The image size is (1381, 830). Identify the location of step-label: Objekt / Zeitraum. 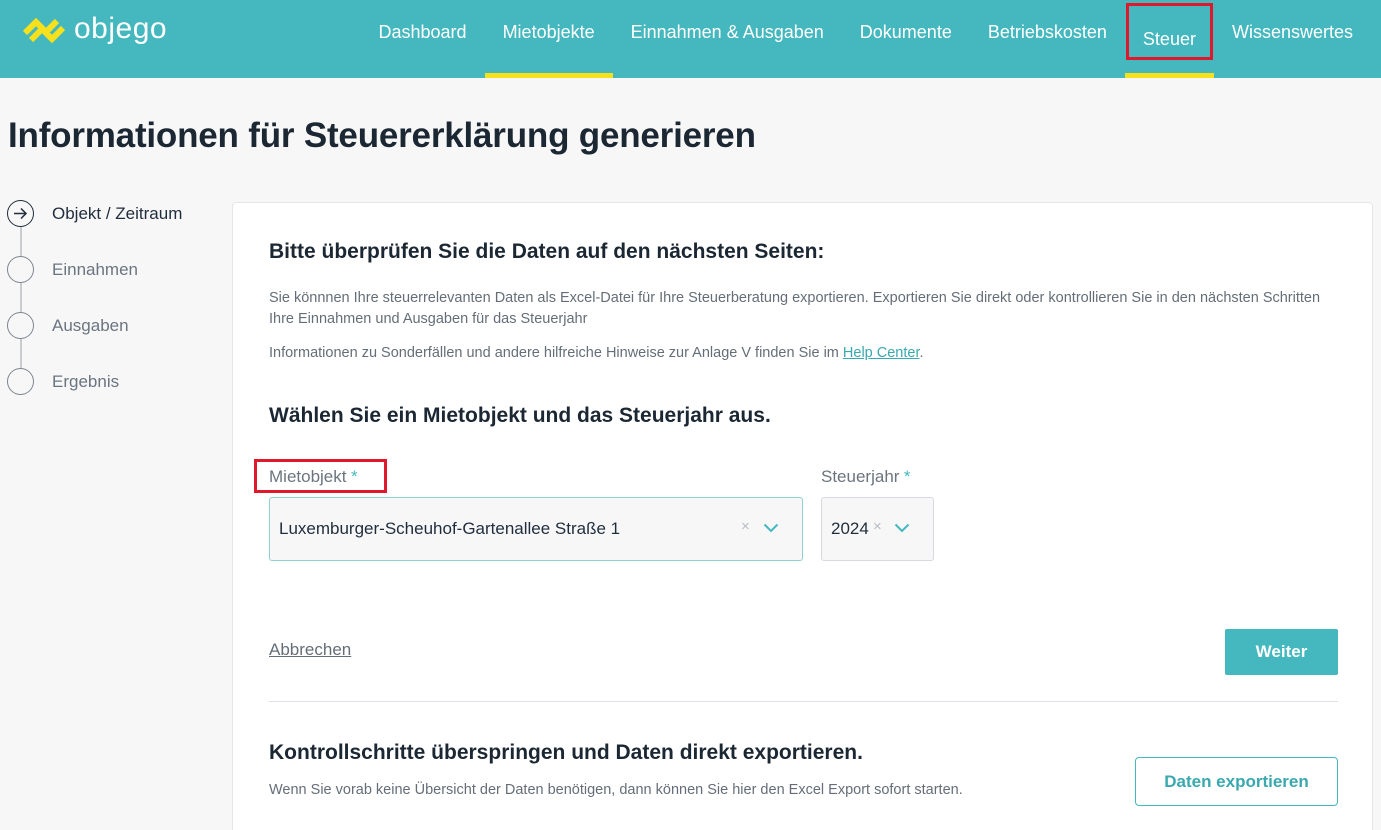
(117, 213).